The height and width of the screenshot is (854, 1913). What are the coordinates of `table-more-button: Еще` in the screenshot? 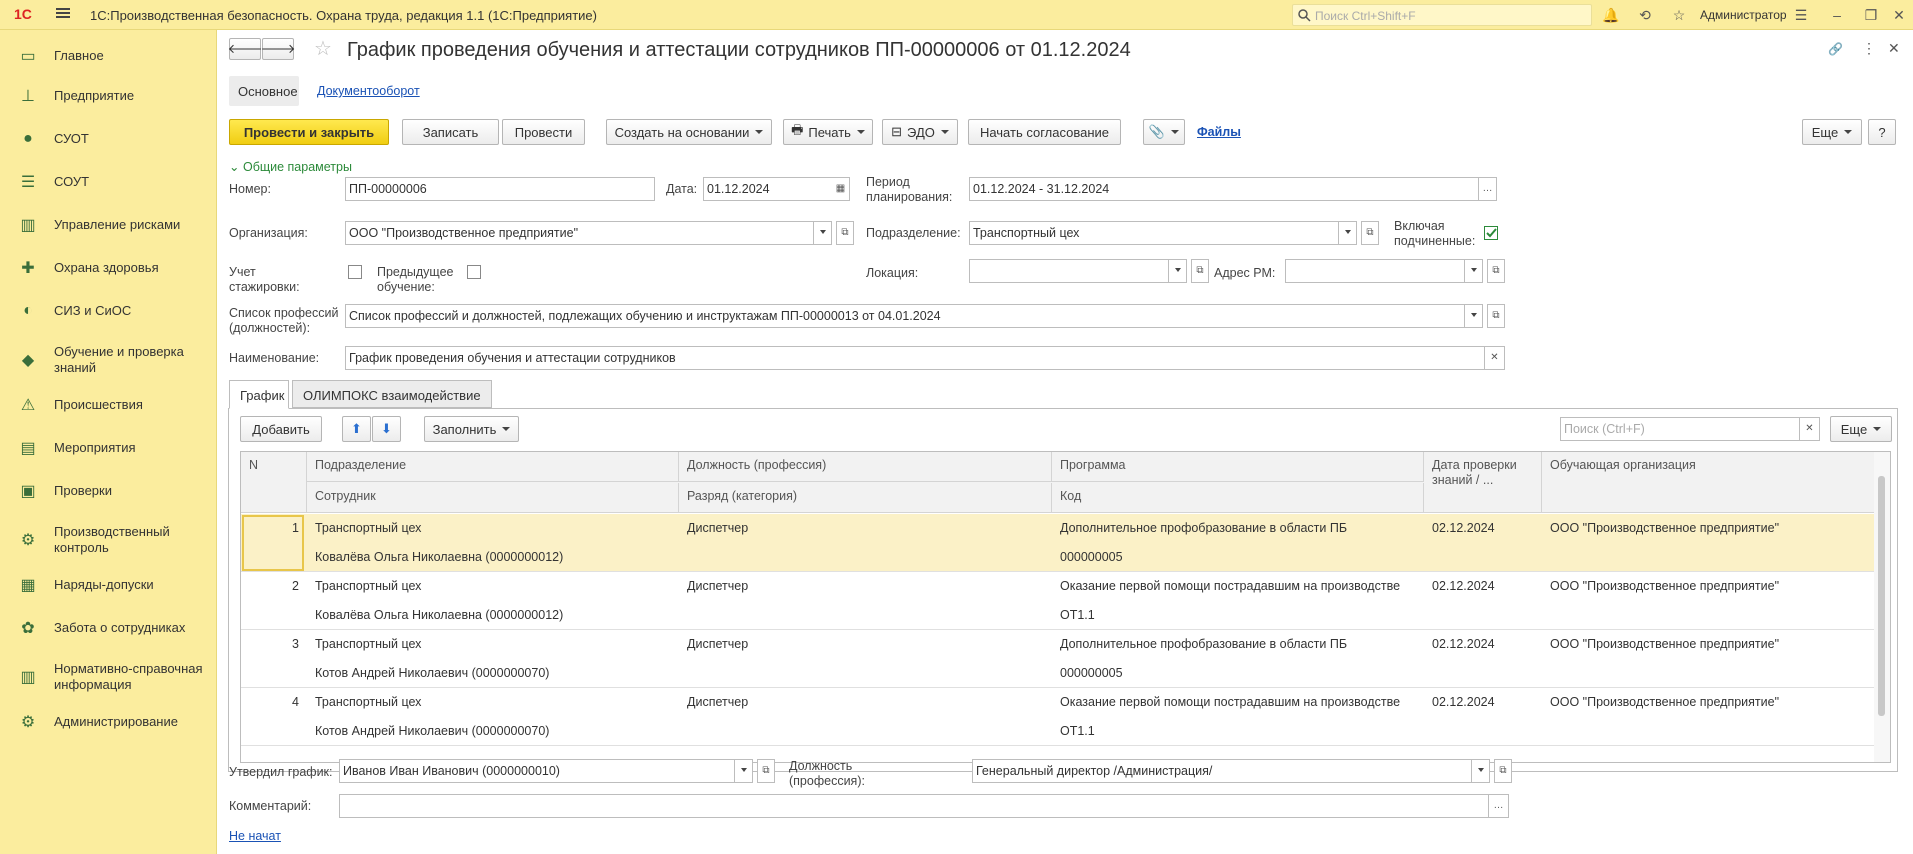 It's located at (1861, 429).